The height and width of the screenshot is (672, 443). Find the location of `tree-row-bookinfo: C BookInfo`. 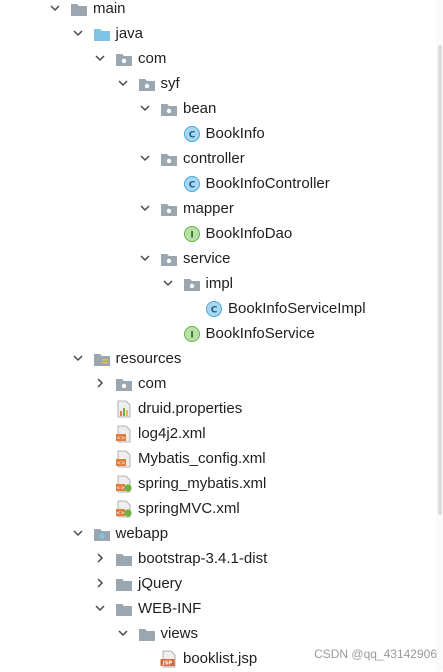

tree-row-bookinfo: C BookInfo is located at coordinates (218, 133).